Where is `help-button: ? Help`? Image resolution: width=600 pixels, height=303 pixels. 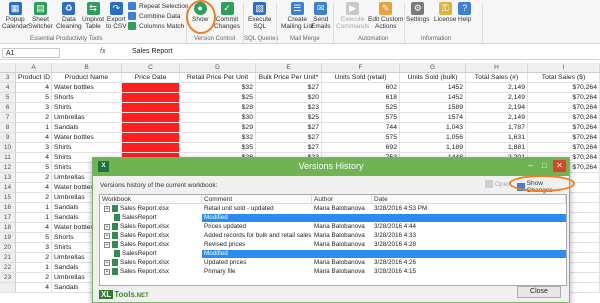 help-button: ? Help is located at coordinates (464, 12).